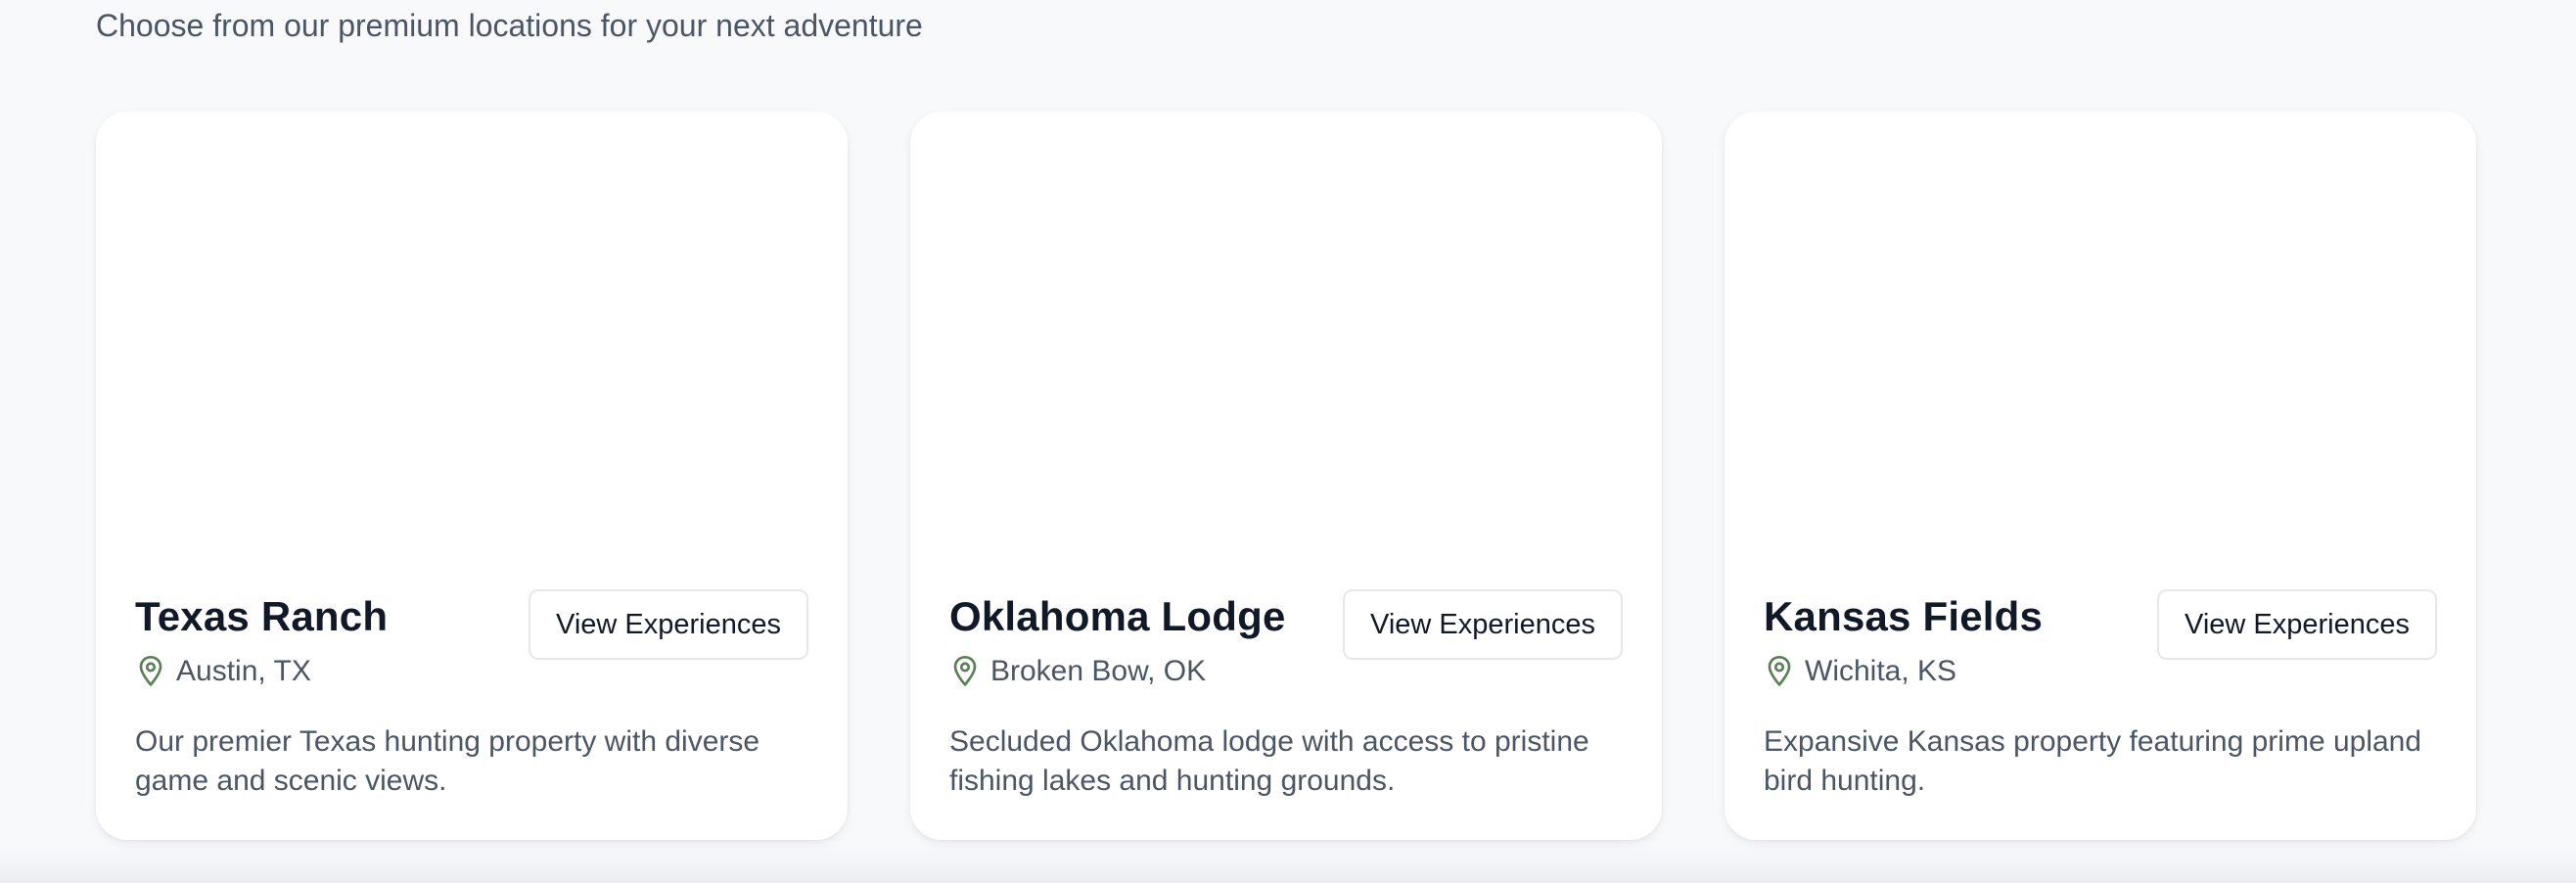 This screenshot has width=2576, height=883. I want to click on location-text: Broken Bow, OK, so click(1098, 671).